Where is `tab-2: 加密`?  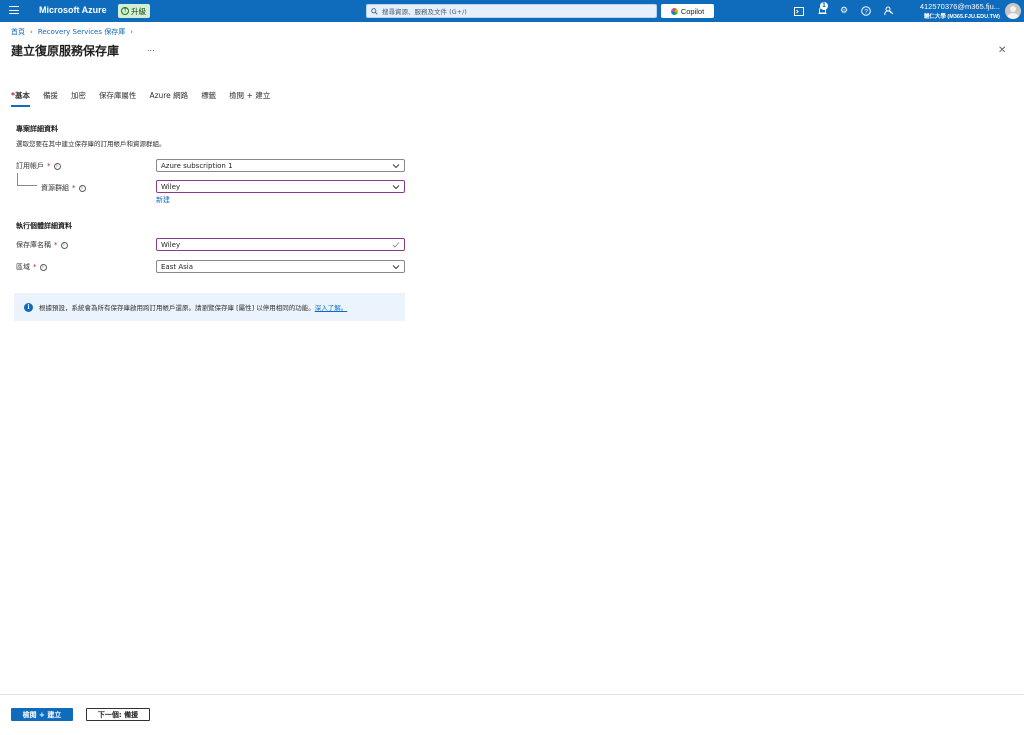
tab-2: 加密 is located at coordinates (78, 98).